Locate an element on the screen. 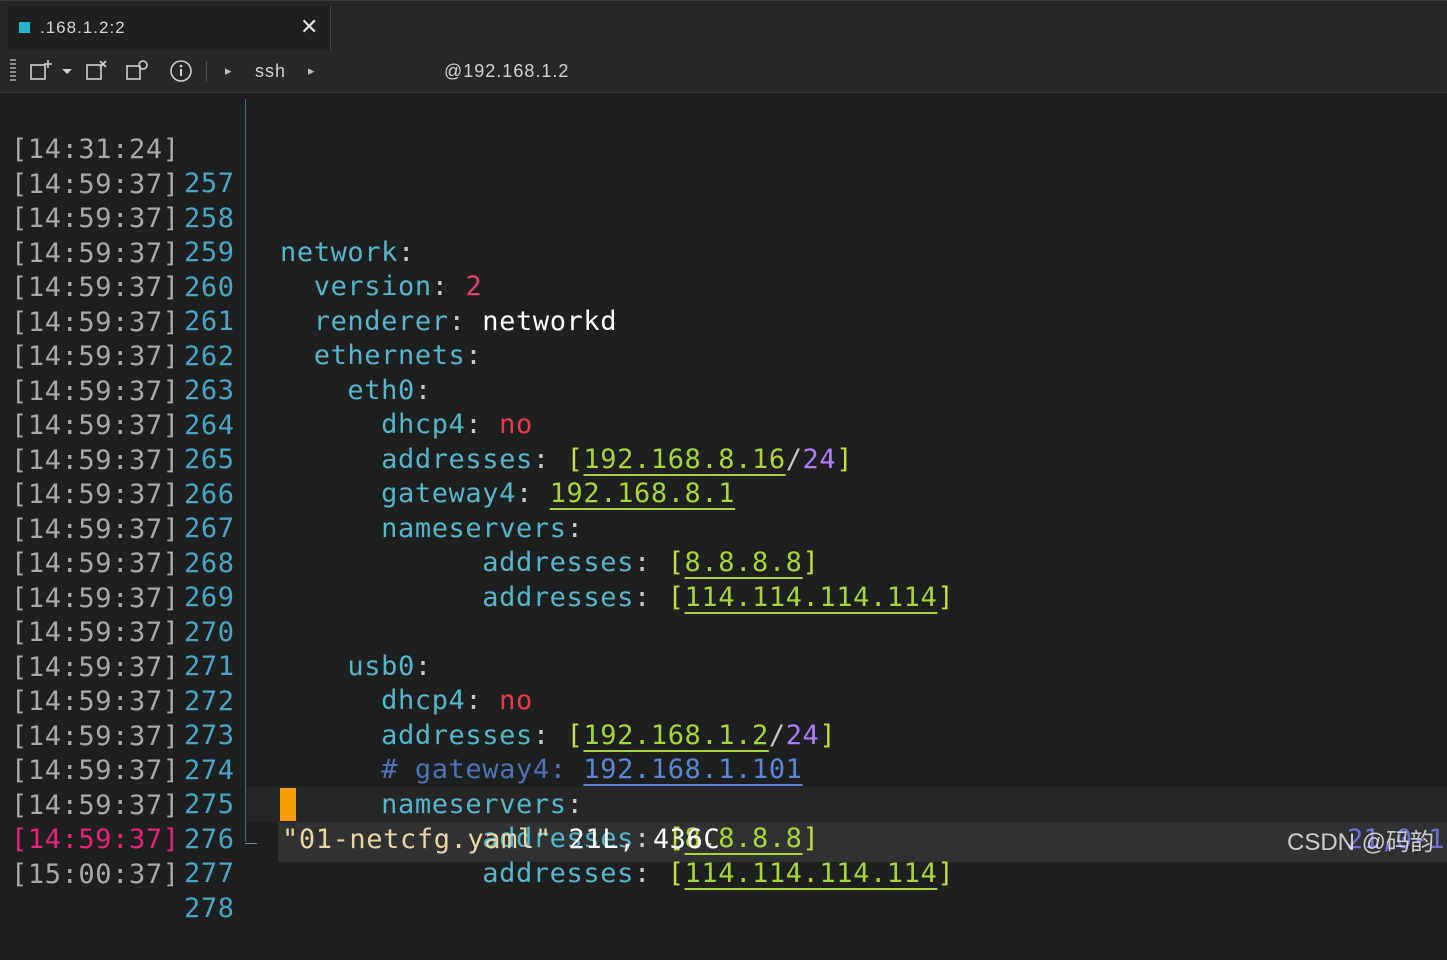 The height and width of the screenshot is (960, 1447). terminal-row: [14:59:37] 263 dhcp4: no is located at coordinates (723, 373).